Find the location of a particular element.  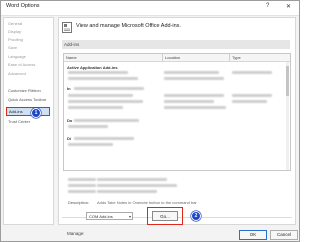

column-name: Name is located at coordinates (71, 57).